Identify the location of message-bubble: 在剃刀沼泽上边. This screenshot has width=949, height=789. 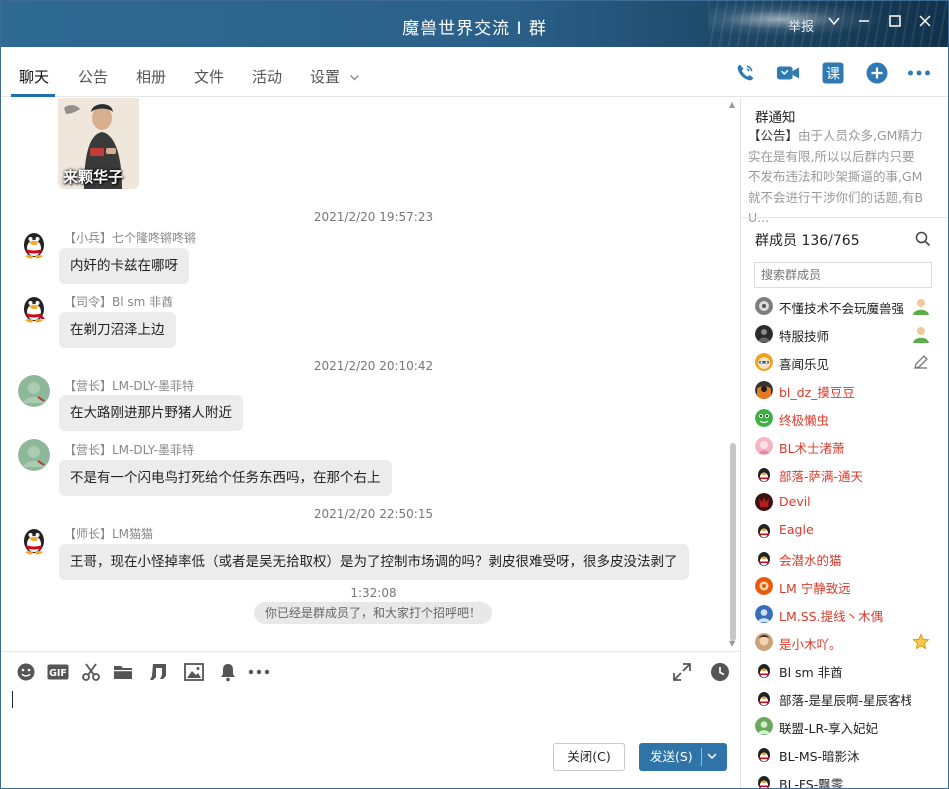
(117, 330).